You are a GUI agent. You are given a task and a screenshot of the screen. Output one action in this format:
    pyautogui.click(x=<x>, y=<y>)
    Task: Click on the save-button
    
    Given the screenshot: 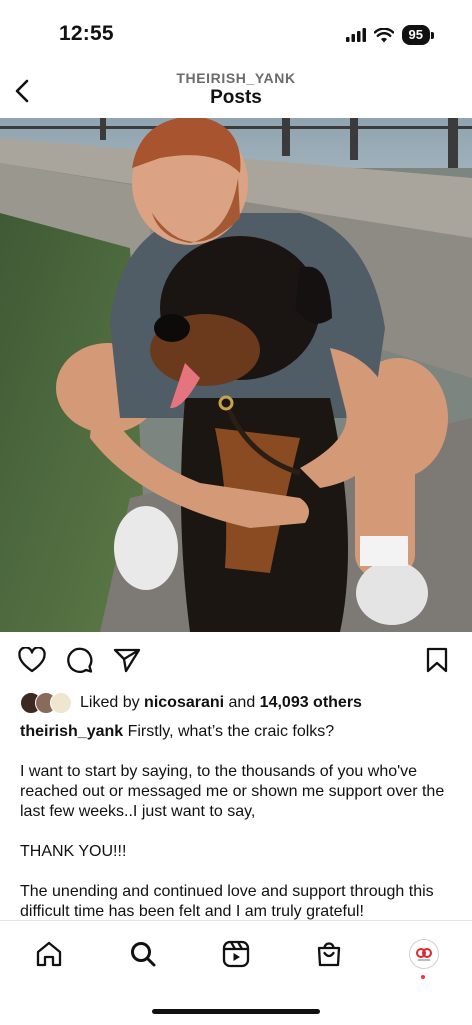 What is the action you would take?
    pyautogui.click(x=437, y=660)
    